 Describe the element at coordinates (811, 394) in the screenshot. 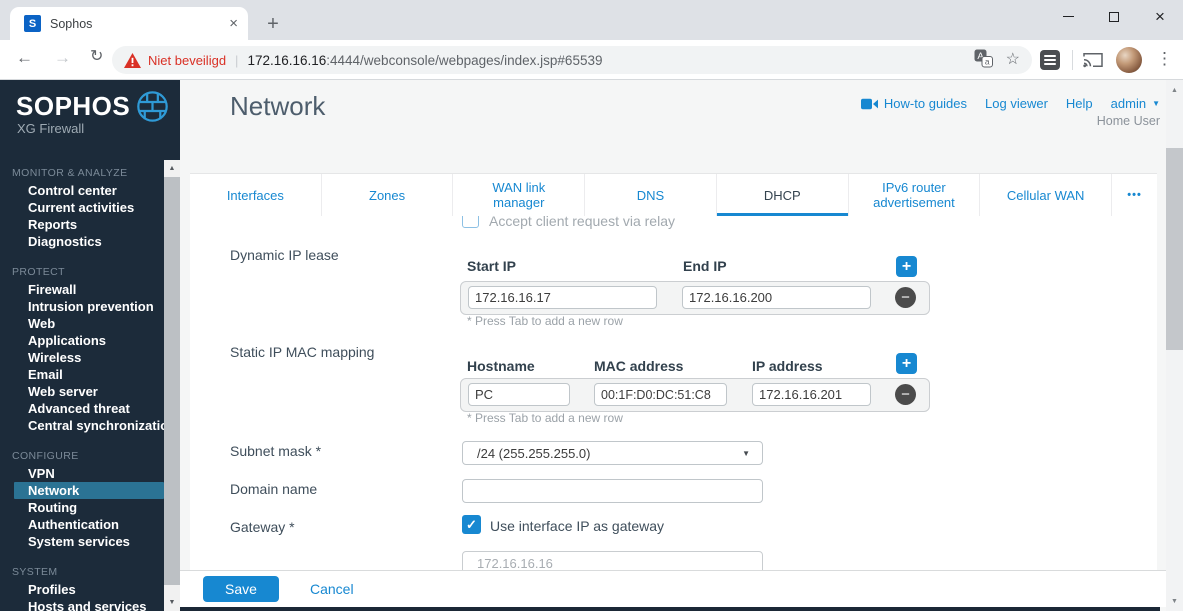

I see `ip-address-input` at that location.